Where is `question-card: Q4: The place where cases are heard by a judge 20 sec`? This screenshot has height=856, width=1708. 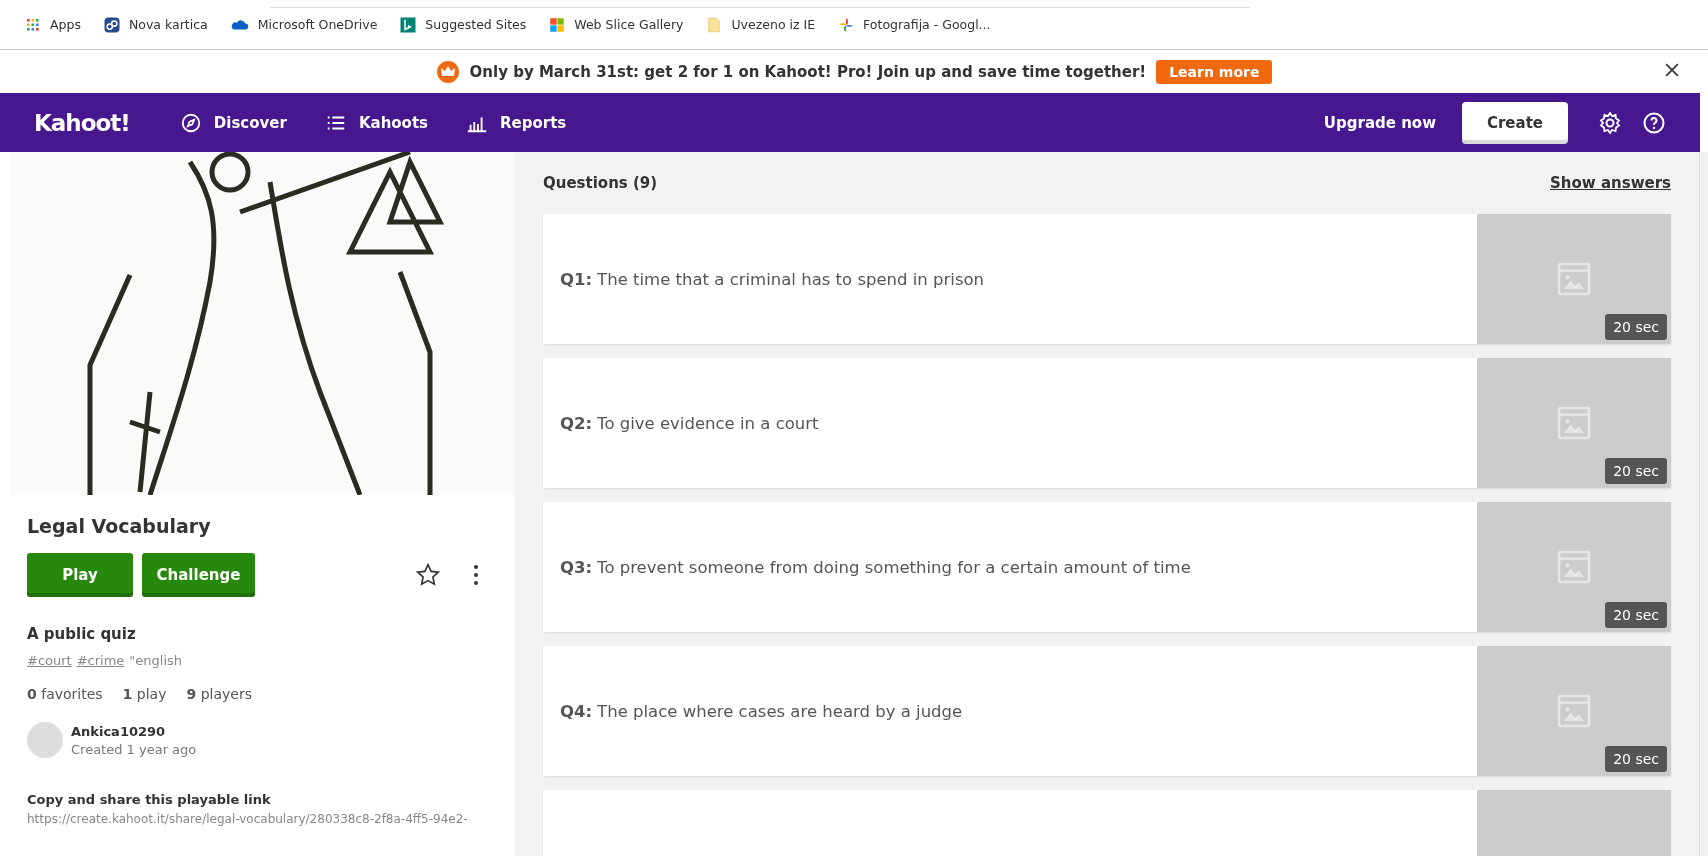
question-card: Q4: The place where cases are heard by a judge 20 sec is located at coordinates (1107, 711).